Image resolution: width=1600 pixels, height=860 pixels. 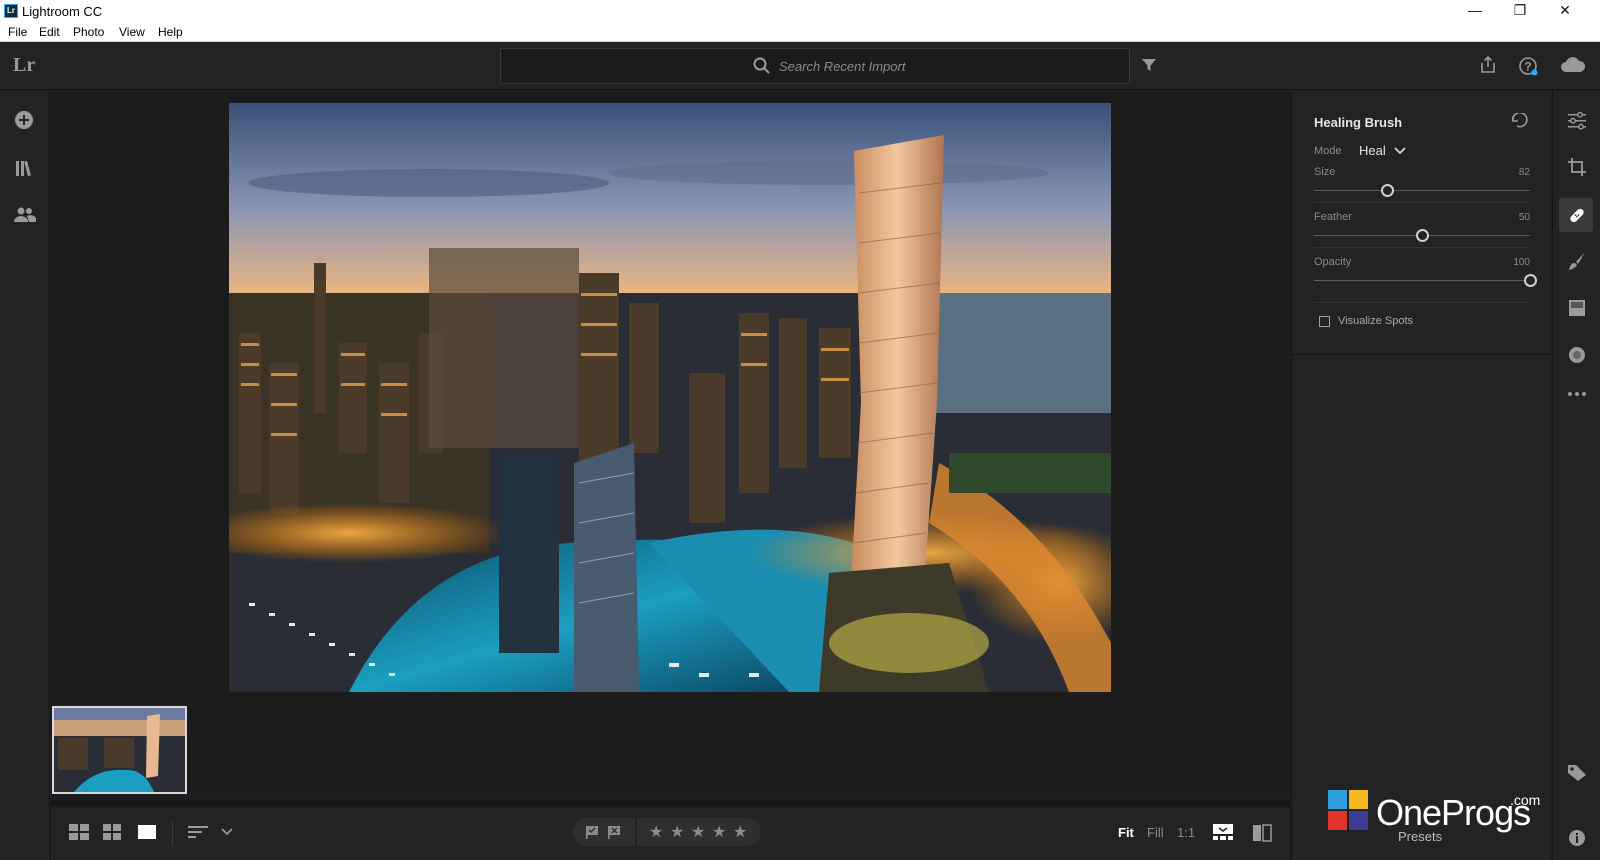 I want to click on zoom-fill-button: Fill, so click(x=1155, y=832).